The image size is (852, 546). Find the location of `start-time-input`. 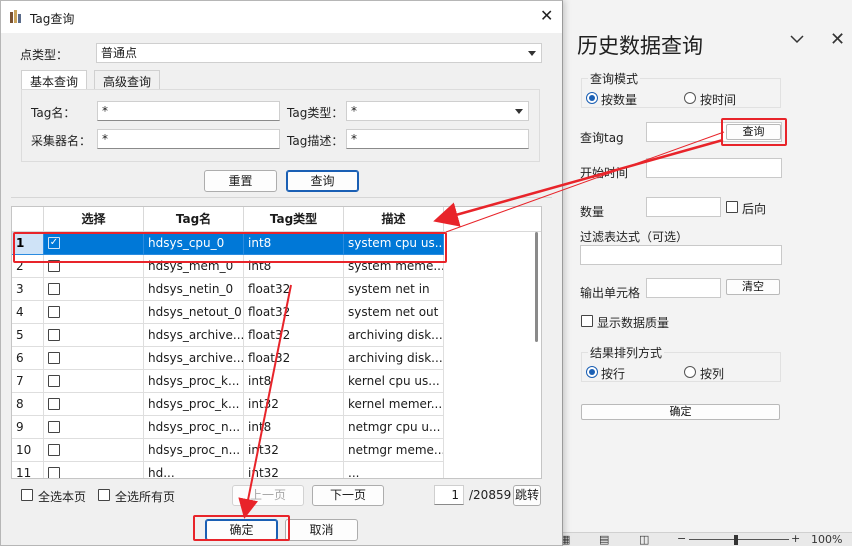

start-time-input is located at coordinates (714, 168).